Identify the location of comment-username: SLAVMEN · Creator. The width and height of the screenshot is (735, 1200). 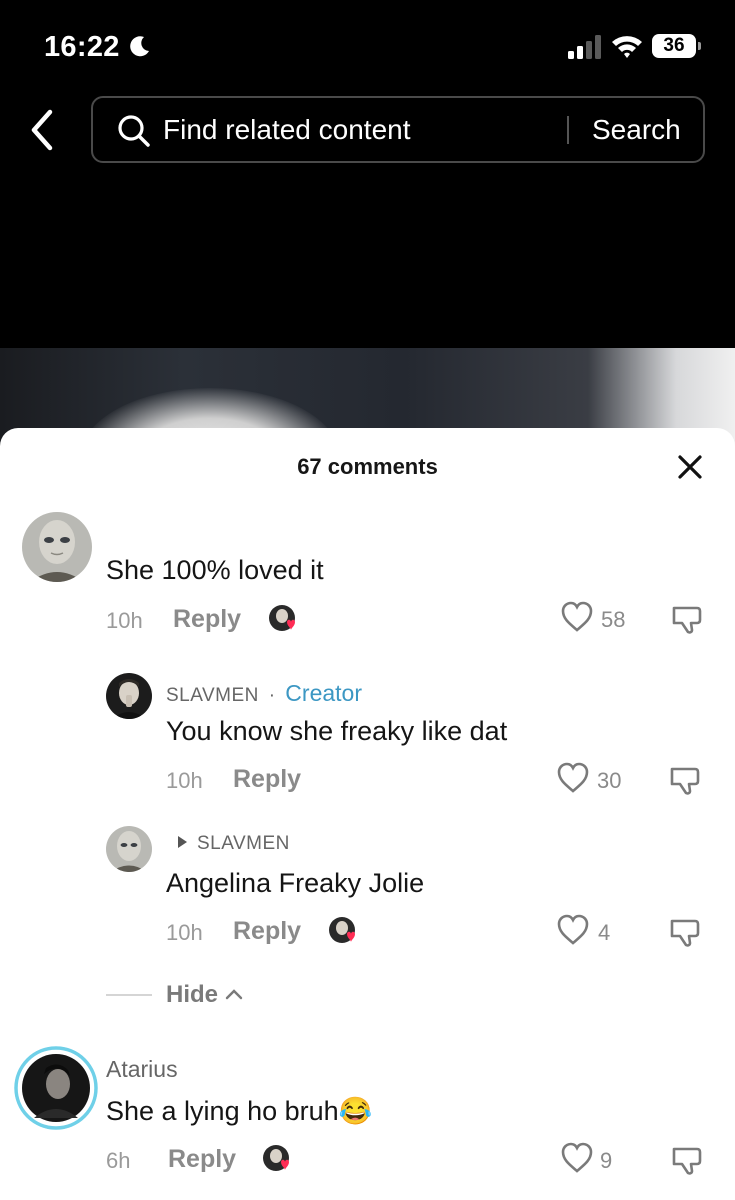
(264, 693).